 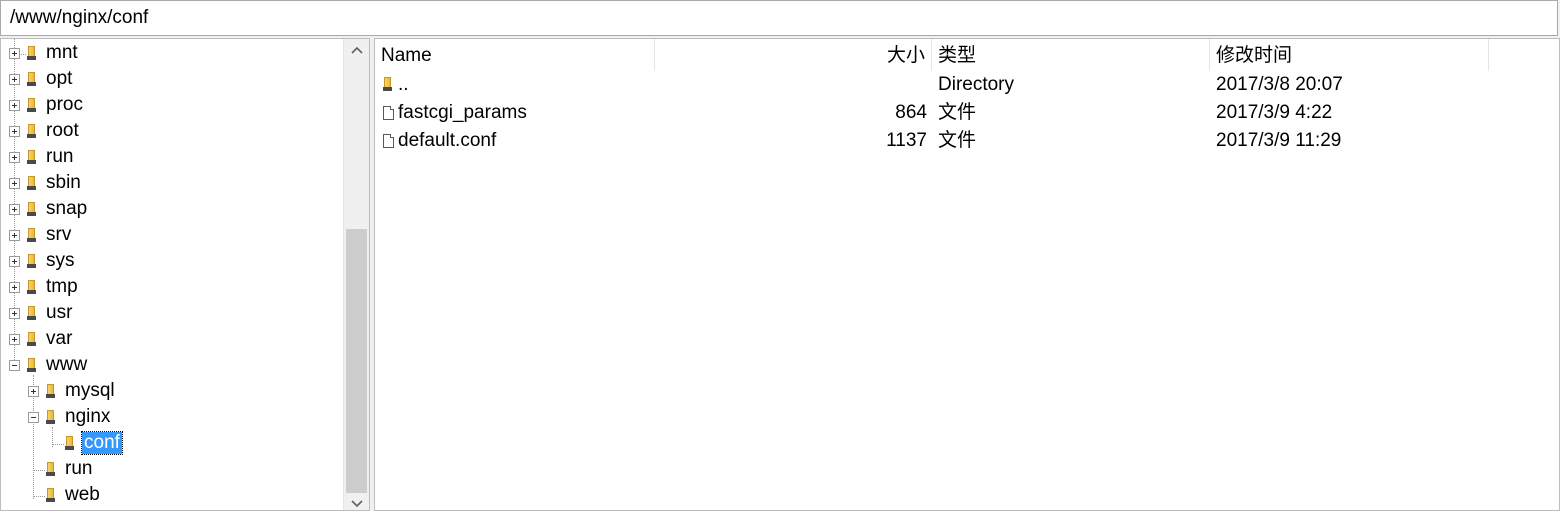 I want to click on file-modified: 2017/3/8 20:07, so click(x=1279, y=84).